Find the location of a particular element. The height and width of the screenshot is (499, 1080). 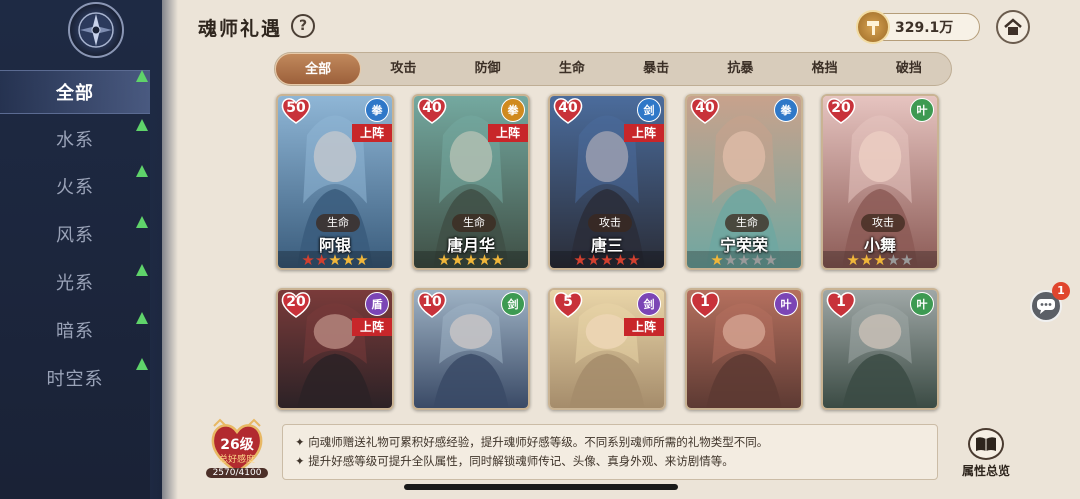

page-title: 魂师礼遇 is located at coordinates (240, 29).